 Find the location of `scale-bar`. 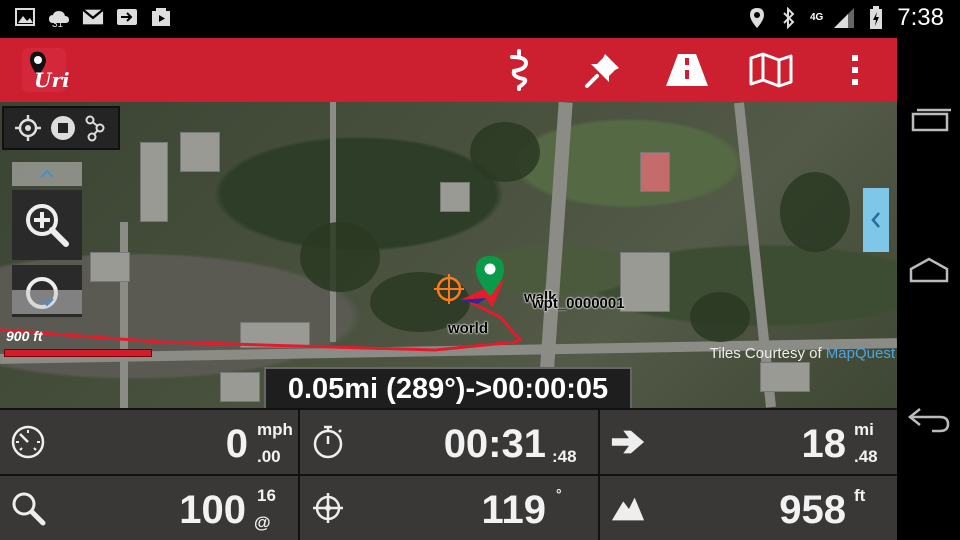

scale-bar is located at coordinates (78, 353).